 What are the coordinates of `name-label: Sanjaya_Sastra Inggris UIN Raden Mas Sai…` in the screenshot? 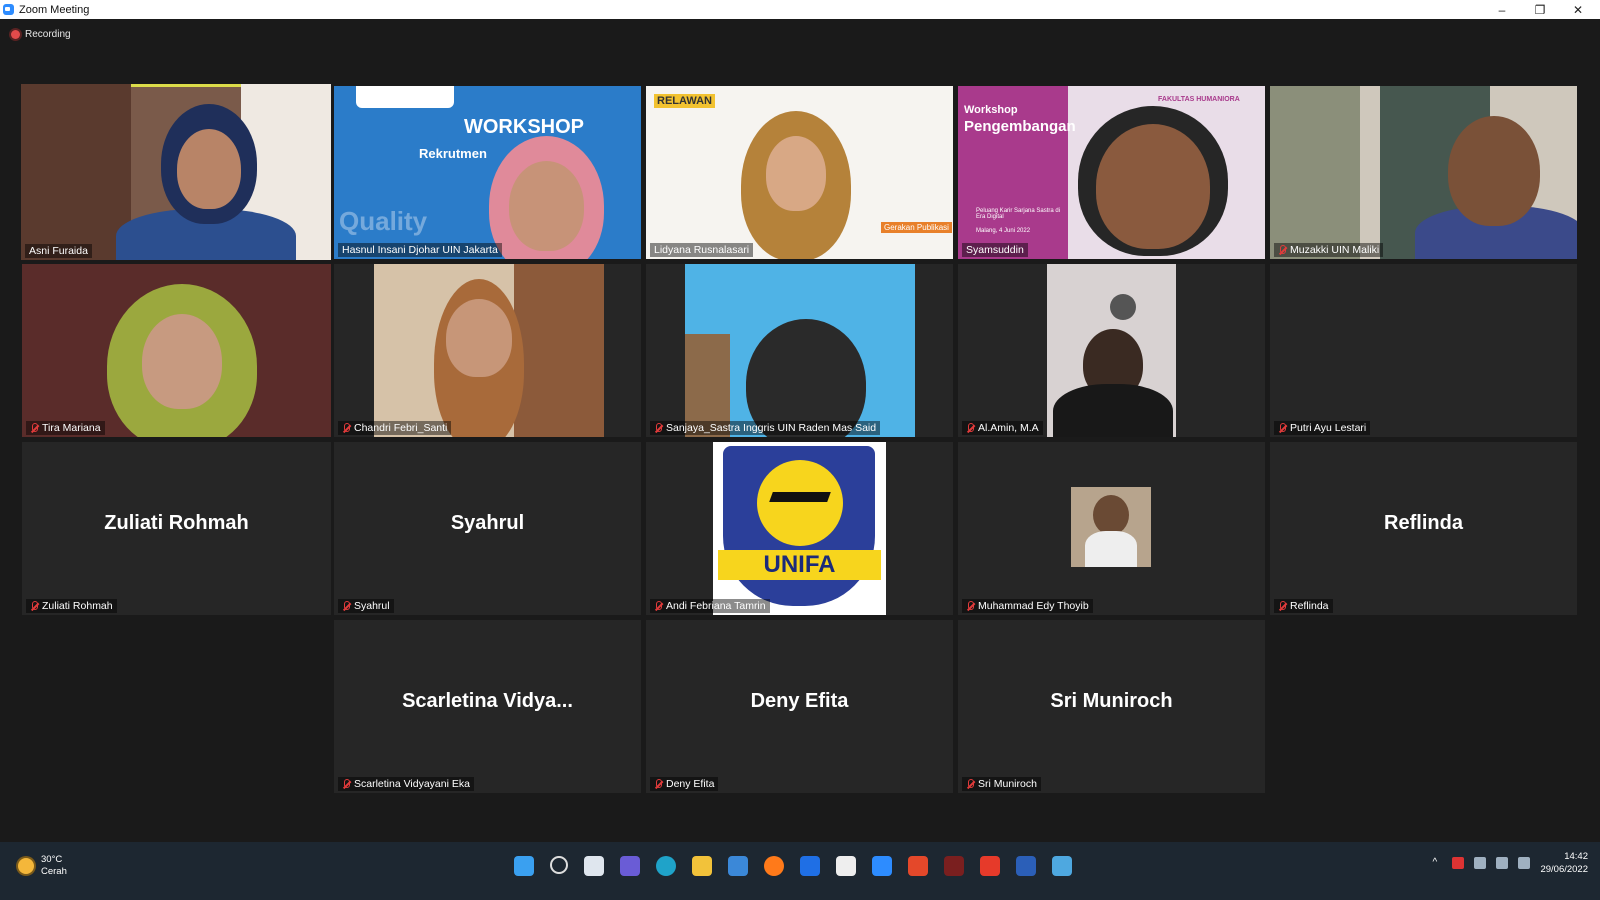 It's located at (765, 428).